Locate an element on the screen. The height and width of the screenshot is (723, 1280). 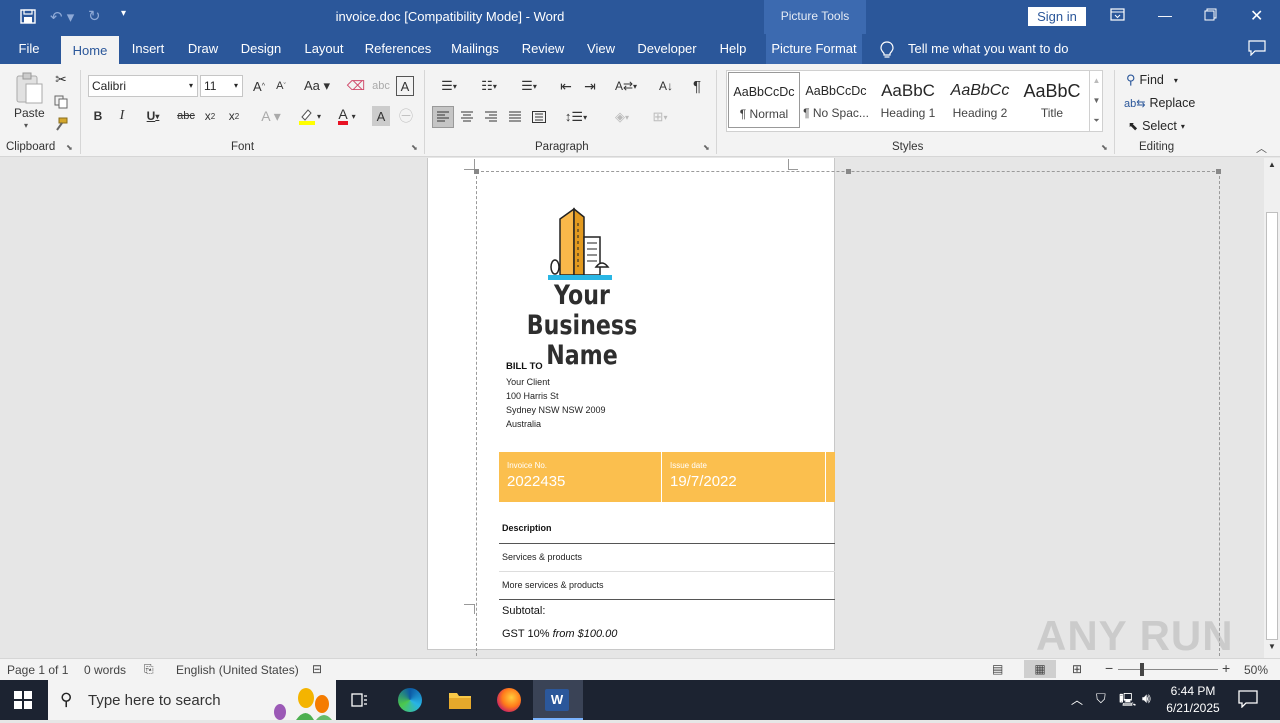
paste-dropdown-icon: ▾ is located at coordinates (26, 125).